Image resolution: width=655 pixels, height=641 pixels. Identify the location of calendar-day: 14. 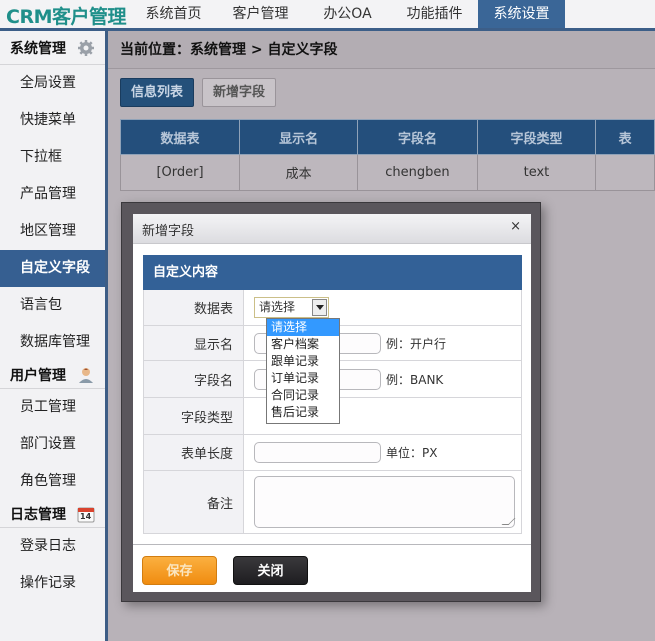
(86, 516).